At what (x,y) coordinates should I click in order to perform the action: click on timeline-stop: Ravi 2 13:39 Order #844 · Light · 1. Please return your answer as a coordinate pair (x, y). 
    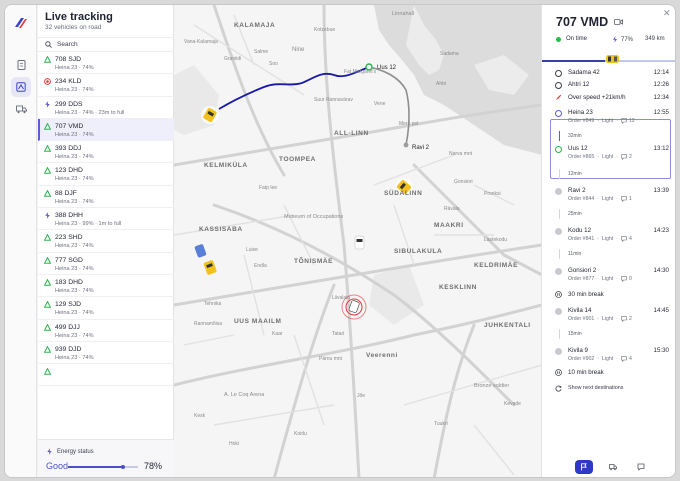
    Looking at the image, I should click on (613, 194).